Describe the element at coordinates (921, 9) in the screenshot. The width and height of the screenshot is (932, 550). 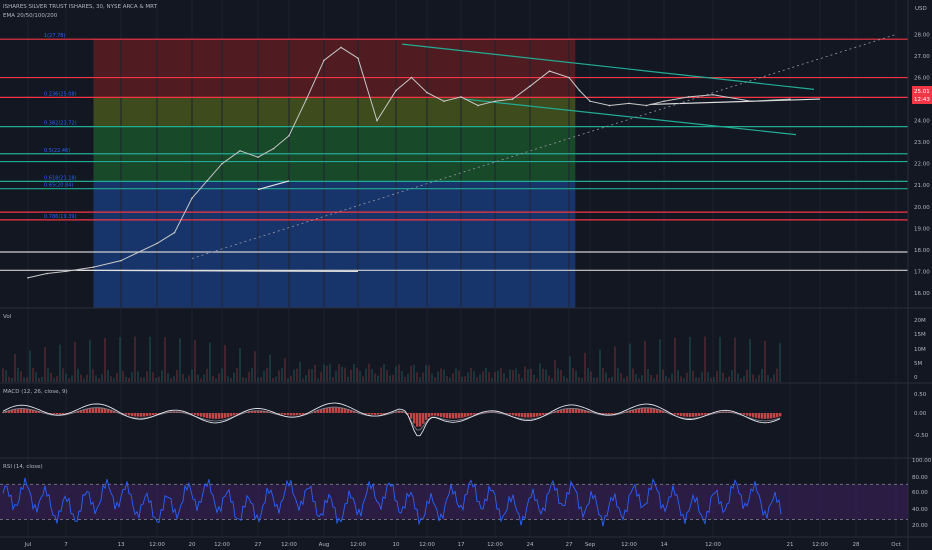
I see `currency-label: USD` at that location.